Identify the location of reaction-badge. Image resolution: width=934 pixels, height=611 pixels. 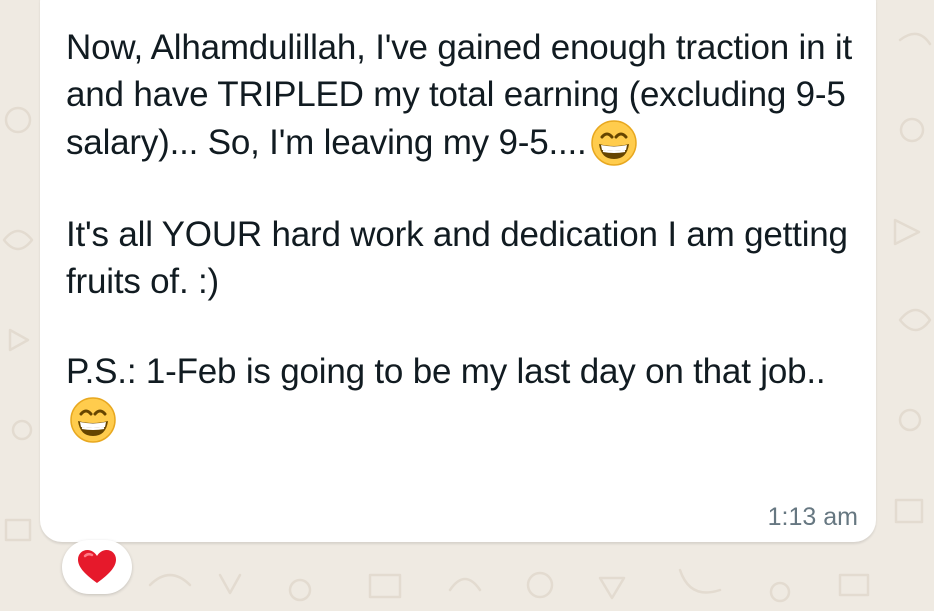
(97, 567).